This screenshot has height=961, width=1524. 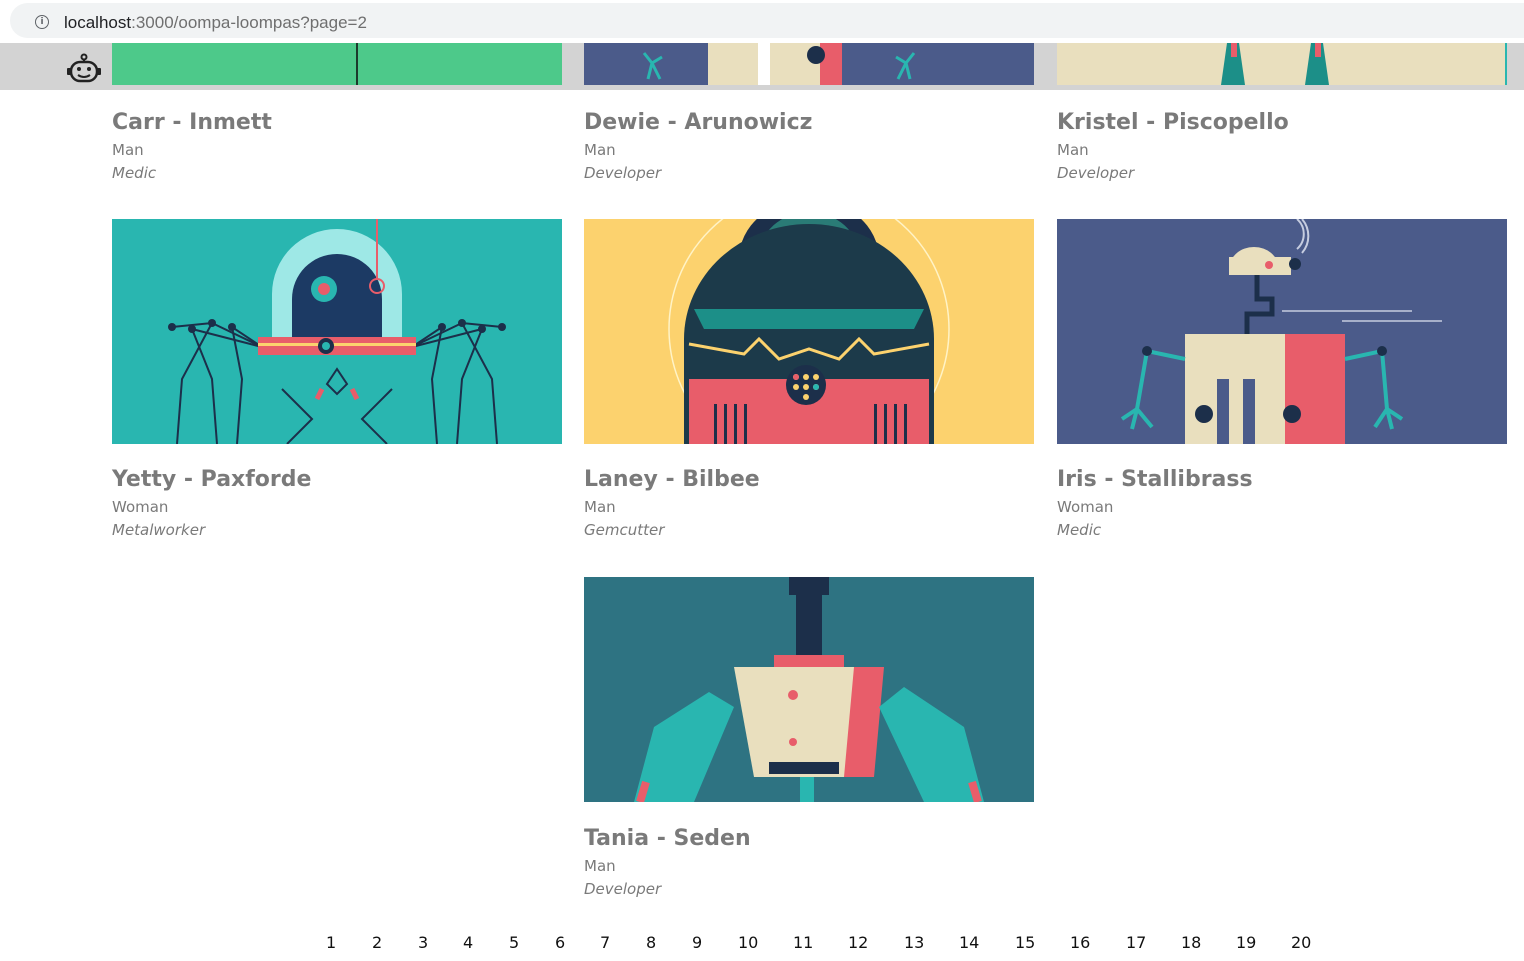 What do you see at coordinates (1246, 942) in the screenshot?
I see `page-link: 19` at bounding box center [1246, 942].